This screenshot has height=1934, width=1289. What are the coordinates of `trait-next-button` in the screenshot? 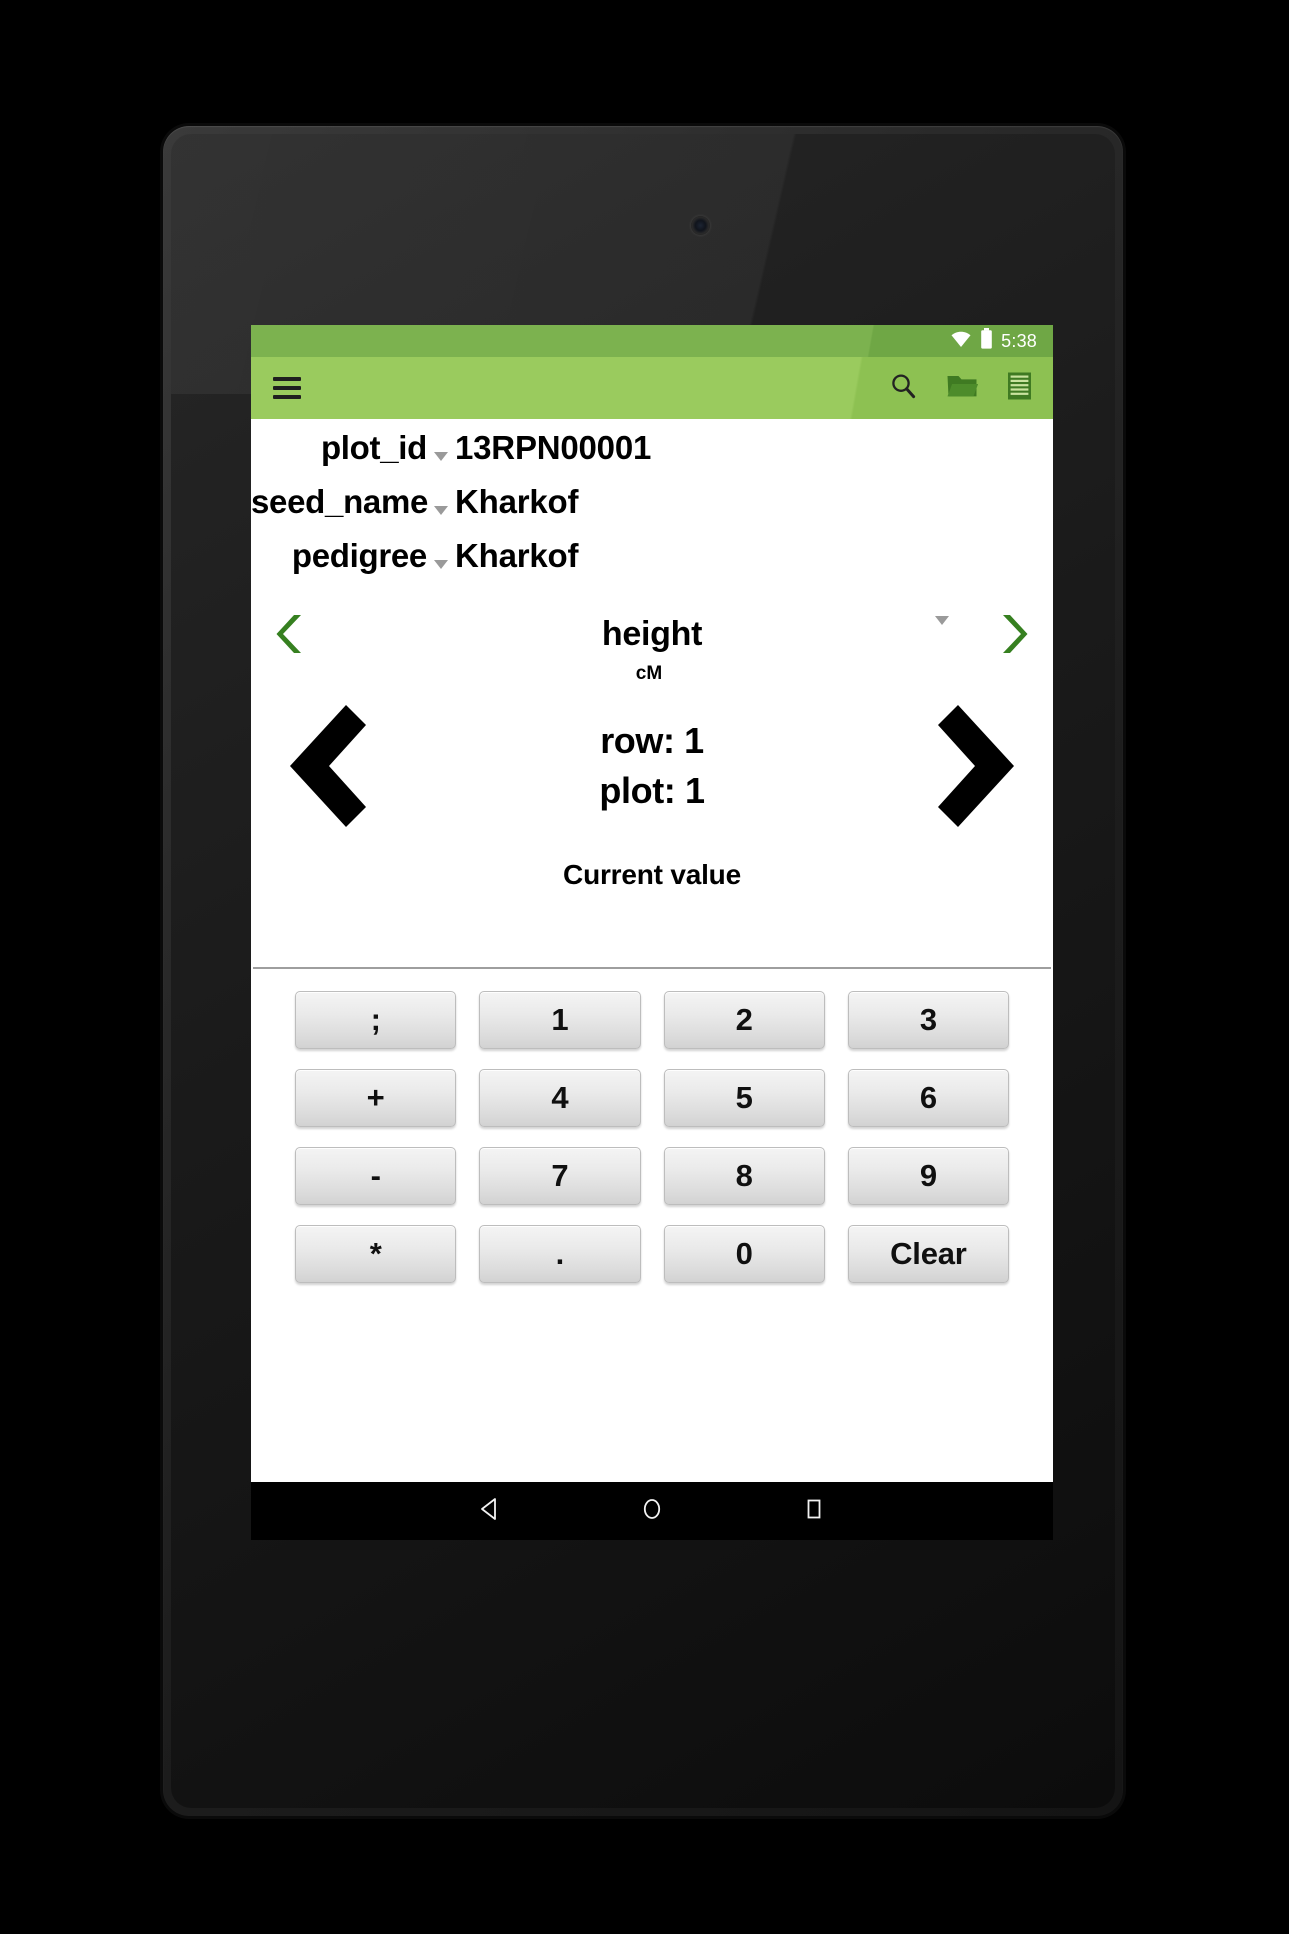 It's located at (1012, 634).